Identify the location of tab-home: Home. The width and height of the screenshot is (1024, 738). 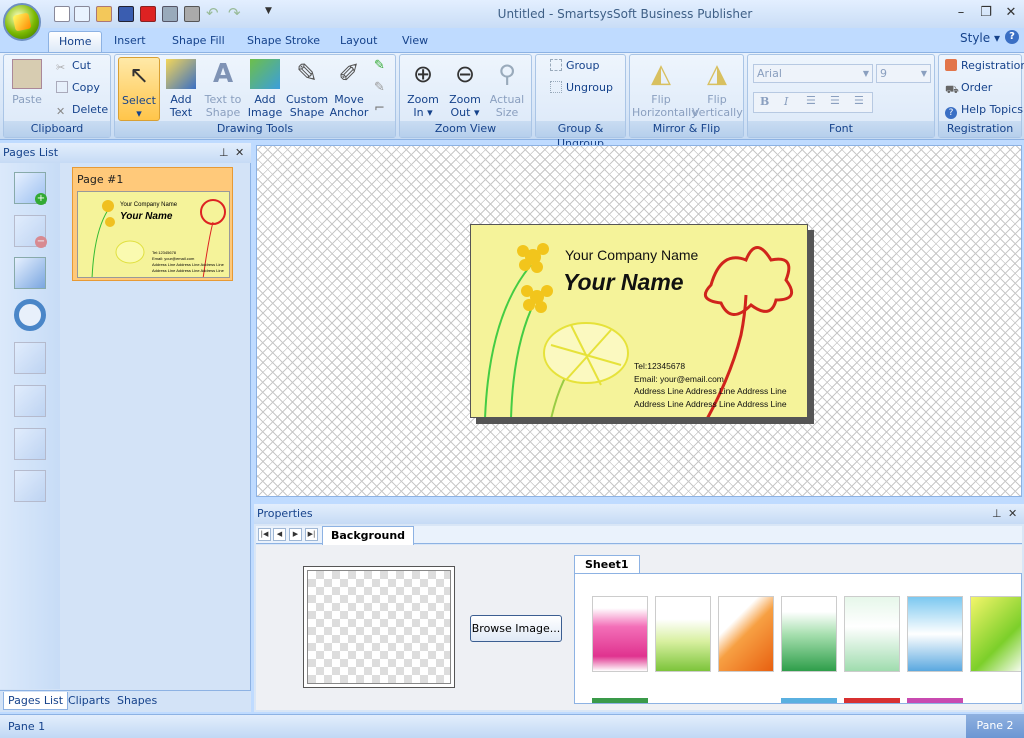
(75, 41).